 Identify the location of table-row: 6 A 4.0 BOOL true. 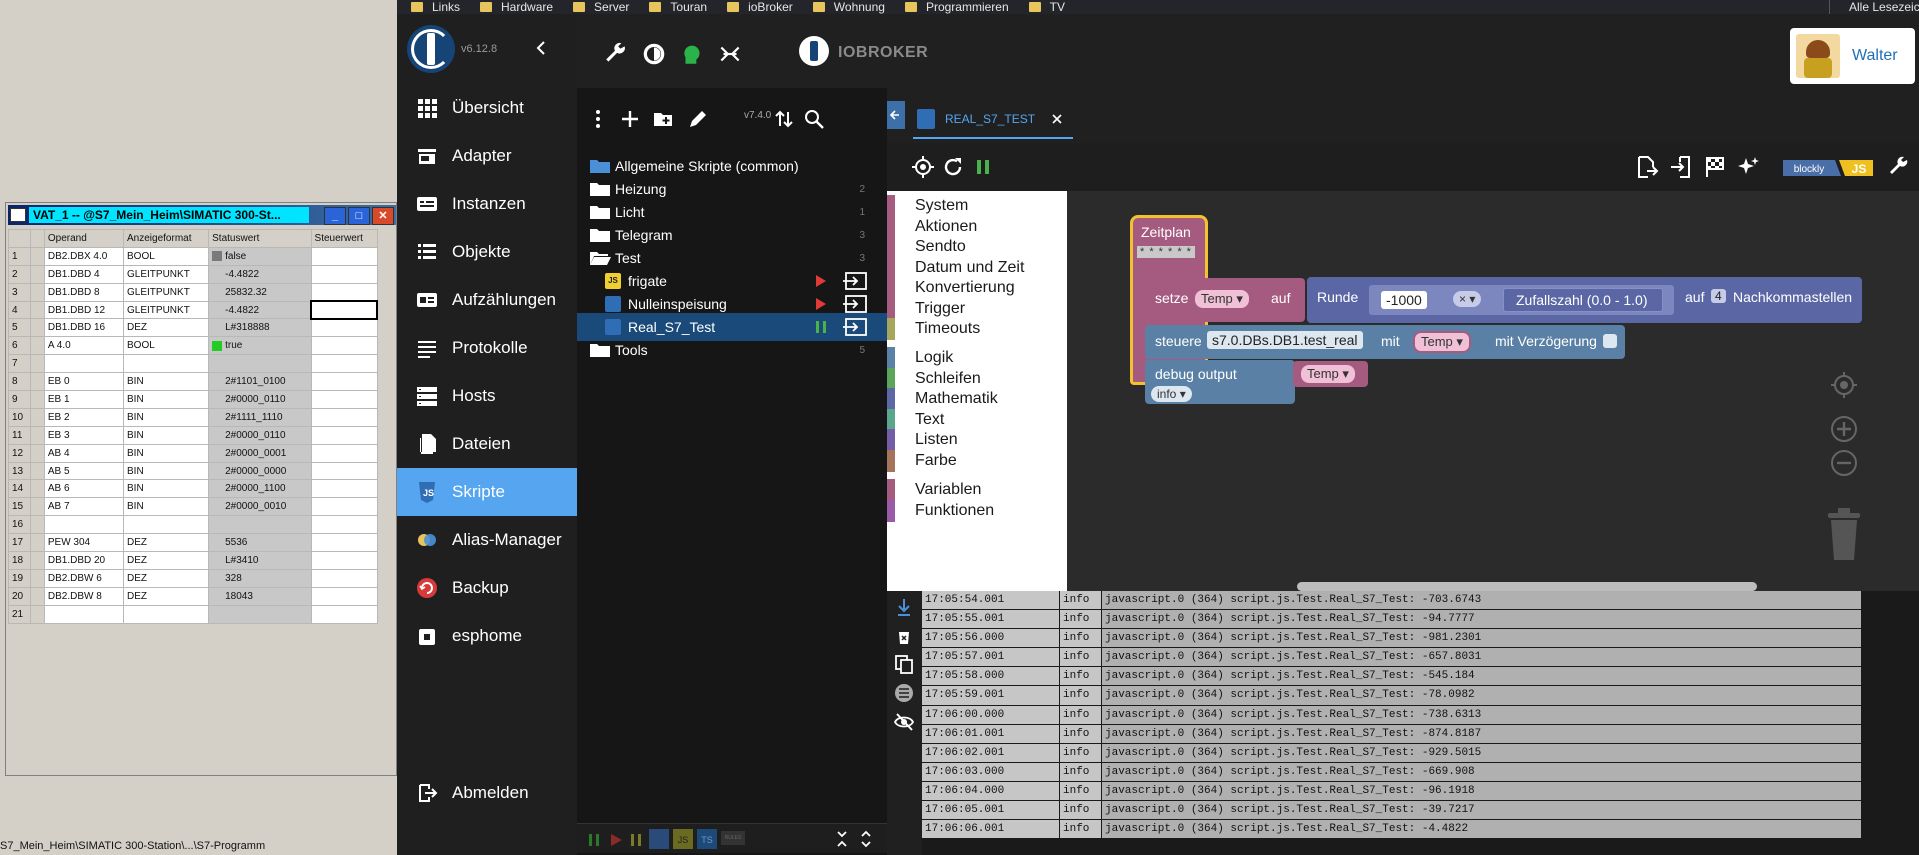
(193, 346).